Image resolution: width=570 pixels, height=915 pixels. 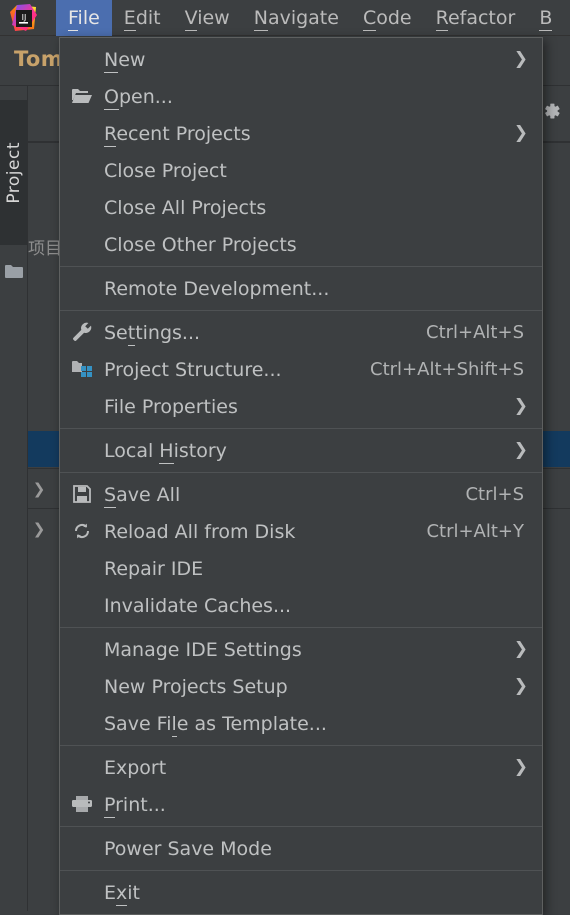 What do you see at coordinates (191, 18) in the screenshot?
I see `menu-view-mnemonic: V` at bounding box center [191, 18].